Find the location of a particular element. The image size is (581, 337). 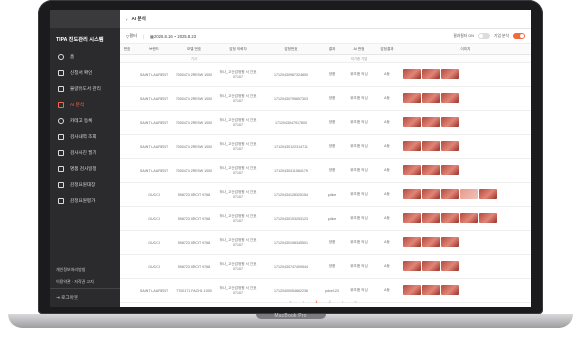

prev-page-button: ‹ is located at coordinates (306, 301).